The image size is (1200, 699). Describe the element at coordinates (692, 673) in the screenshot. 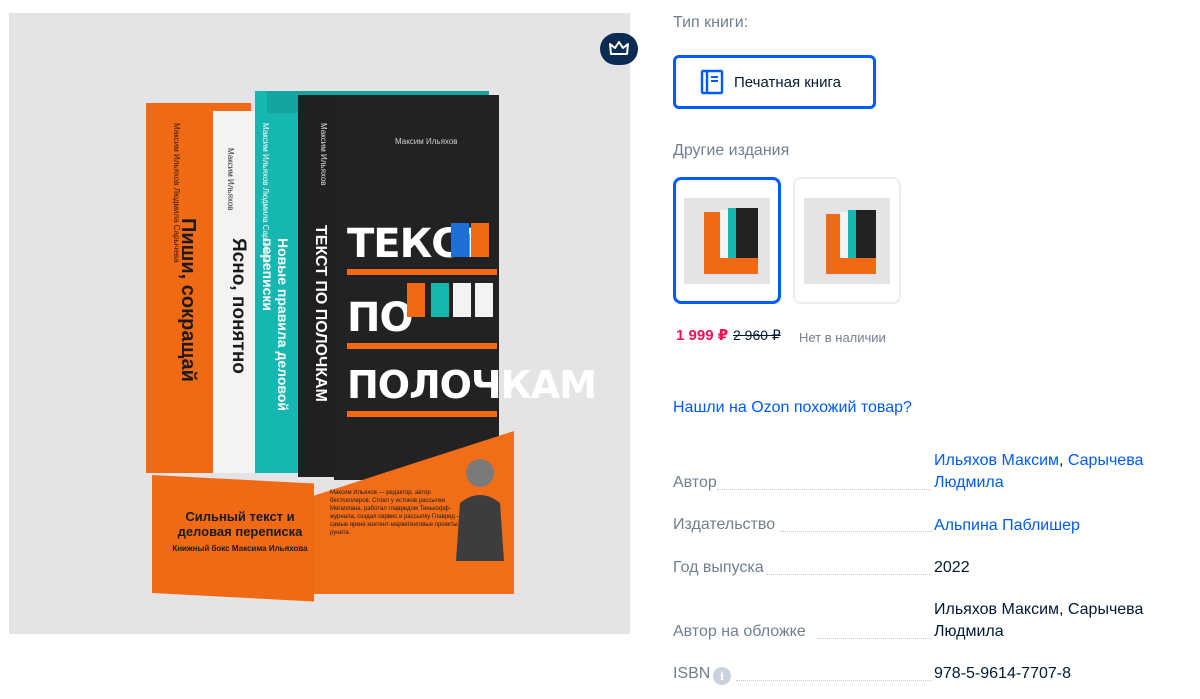

I see `spec-label-isbn: ISBN` at that location.